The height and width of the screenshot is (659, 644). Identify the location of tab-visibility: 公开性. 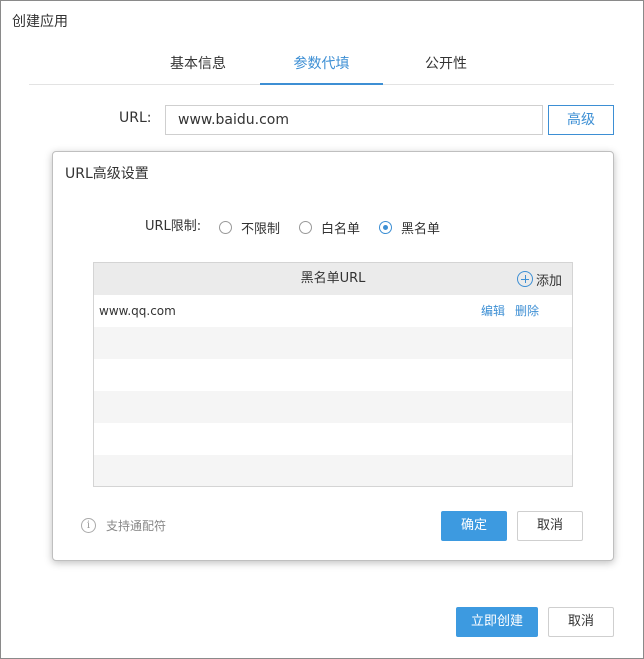
(446, 66).